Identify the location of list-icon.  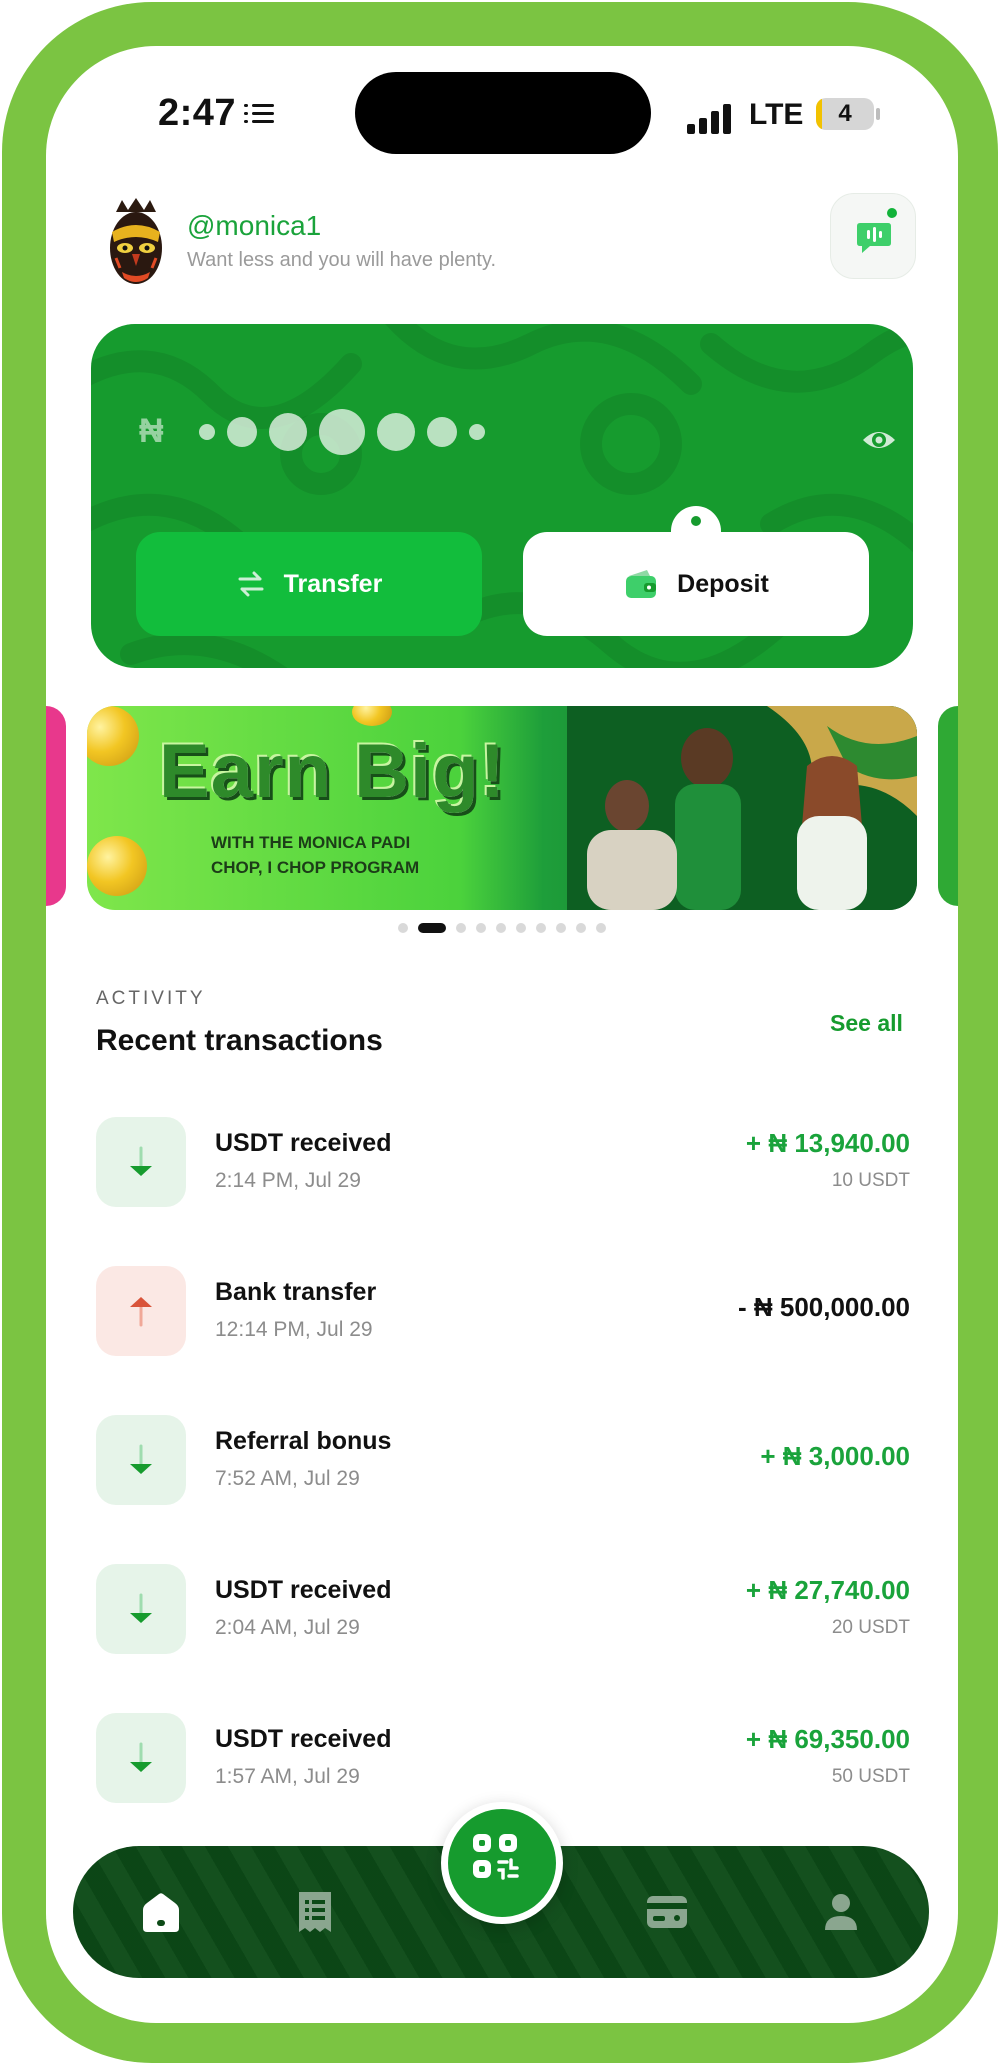
(259, 114).